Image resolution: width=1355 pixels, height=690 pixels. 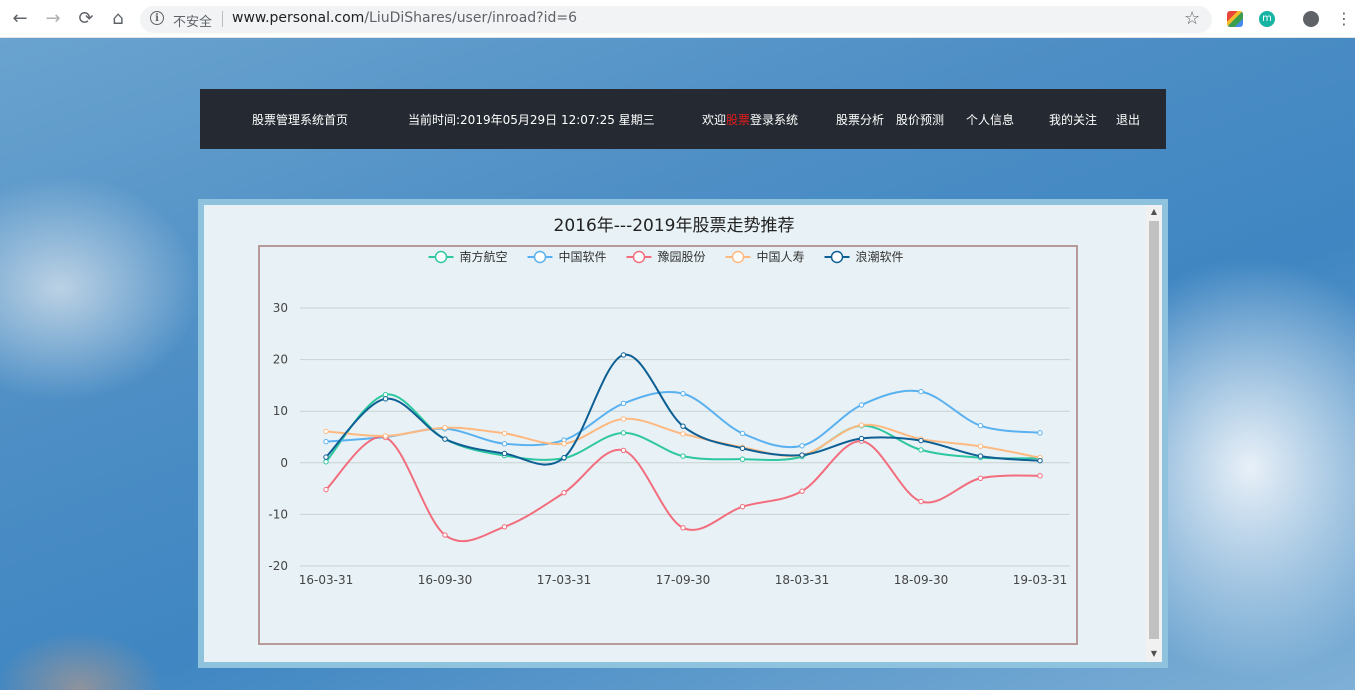 I want to click on y-tick-label: 30, so click(x=280, y=308).